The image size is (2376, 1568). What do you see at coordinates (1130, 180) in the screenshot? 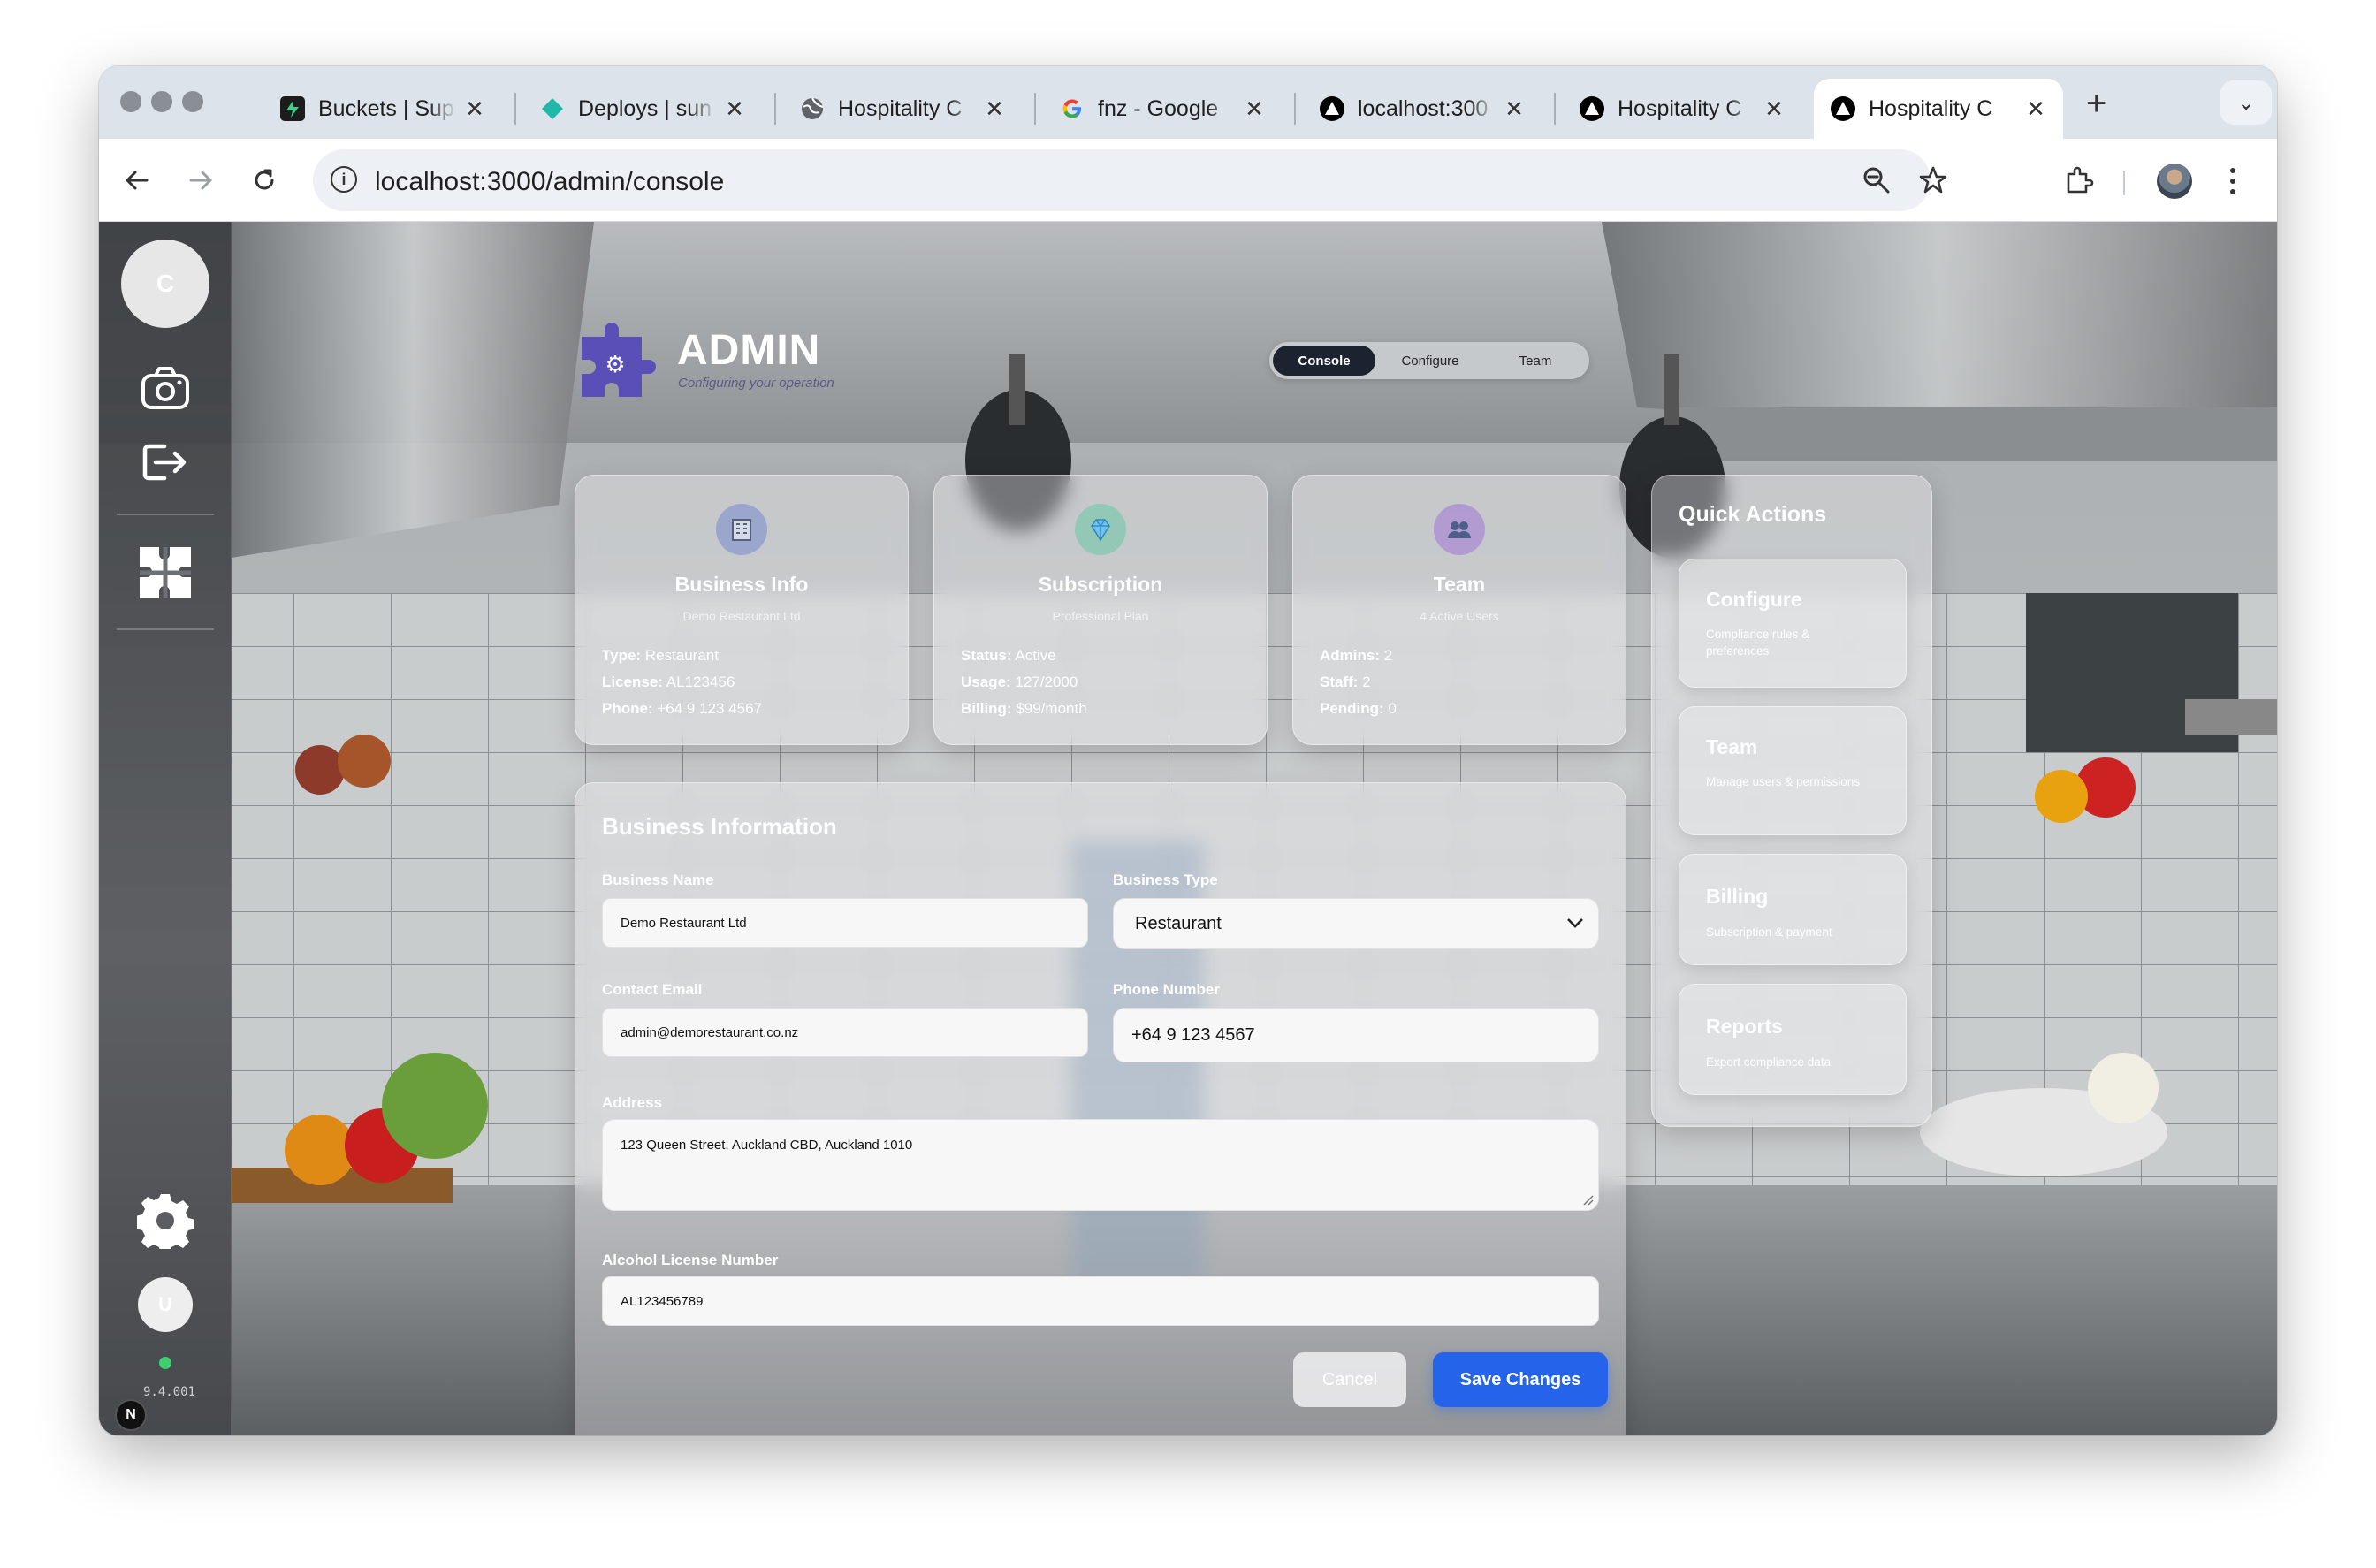
I see `address-bar: i localhost:3000/admin/console` at bounding box center [1130, 180].